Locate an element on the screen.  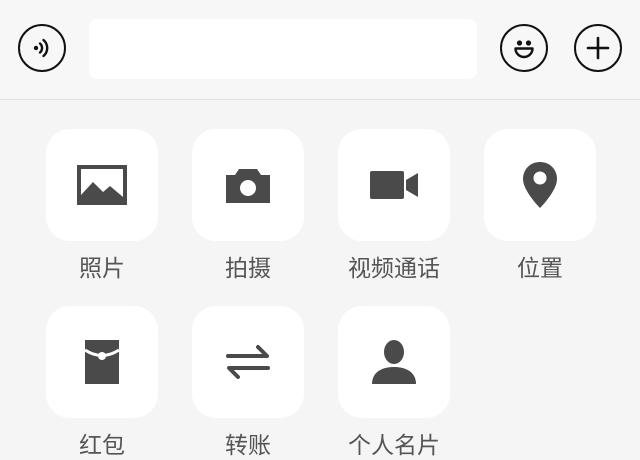
tile-contact-card-label: 个人名片 is located at coordinates (394, 446).